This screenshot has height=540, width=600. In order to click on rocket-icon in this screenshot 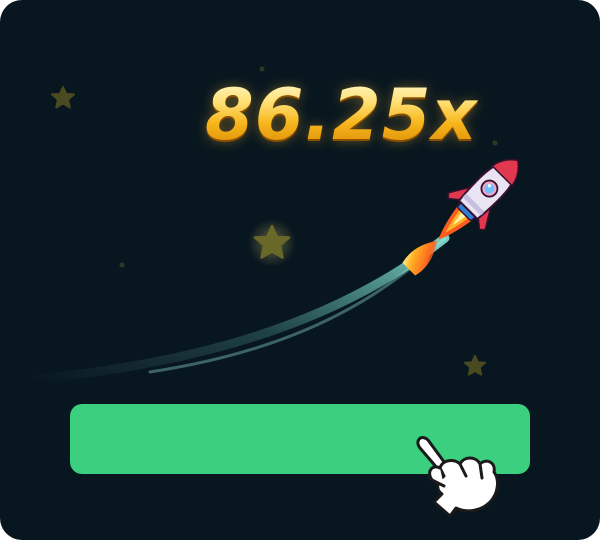, I will do `click(460, 217)`.